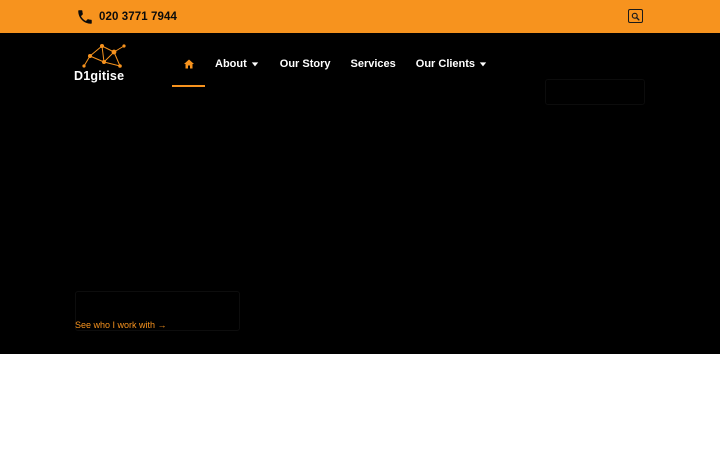 This screenshot has width=720, height=450. Describe the element at coordinates (189, 64) in the screenshot. I see `home-icon` at that location.